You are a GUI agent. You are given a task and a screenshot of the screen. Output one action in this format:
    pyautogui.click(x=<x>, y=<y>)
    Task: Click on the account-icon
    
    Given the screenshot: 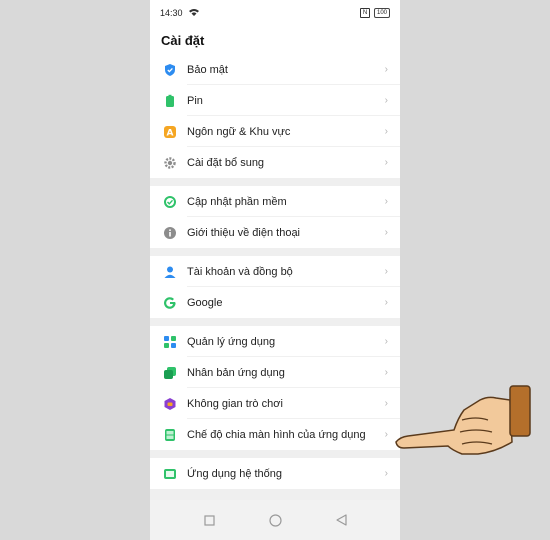 What is the action you would take?
    pyautogui.click(x=170, y=272)
    